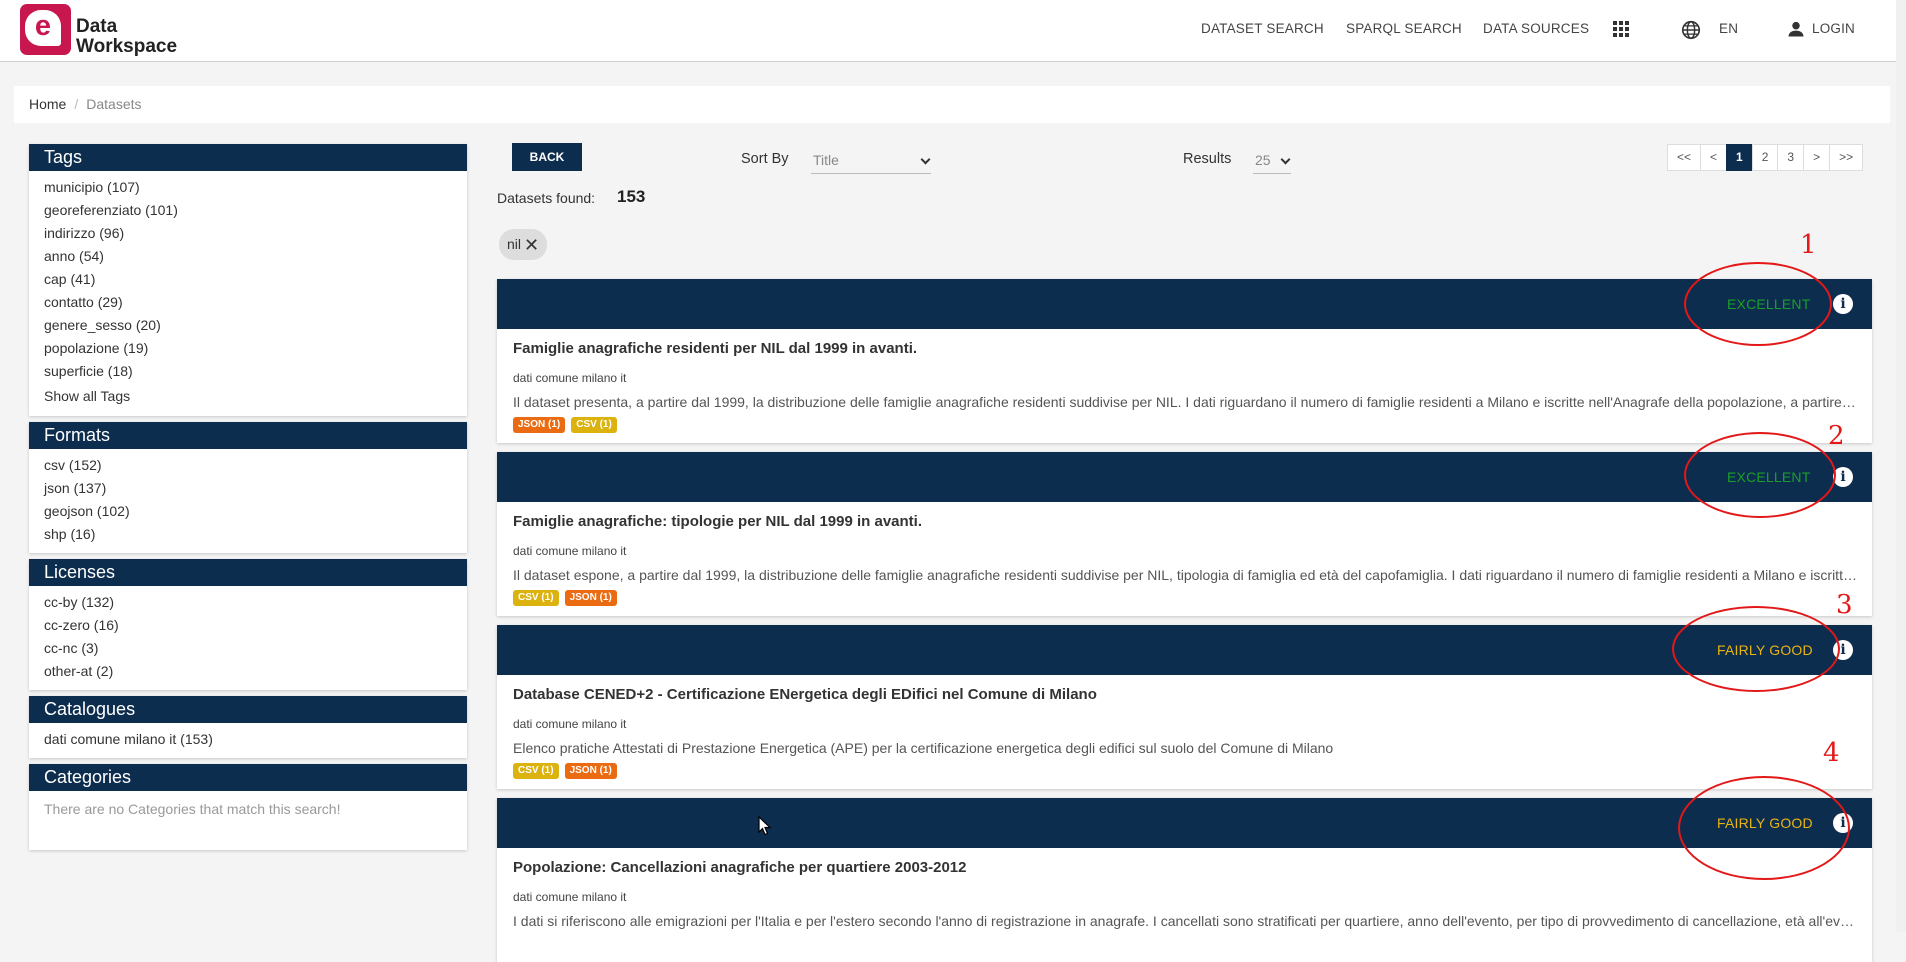  What do you see at coordinates (248, 396) in the screenshot?
I see `show-all-tags-link: Show all Tags` at bounding box center [248, 396].